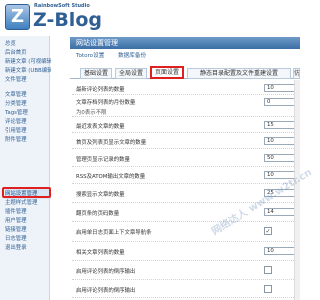  What do you see at coordinates (67, 20) in the screenshot?
I see `brand-title: Z-Blog` at bounding box center [67, 20].